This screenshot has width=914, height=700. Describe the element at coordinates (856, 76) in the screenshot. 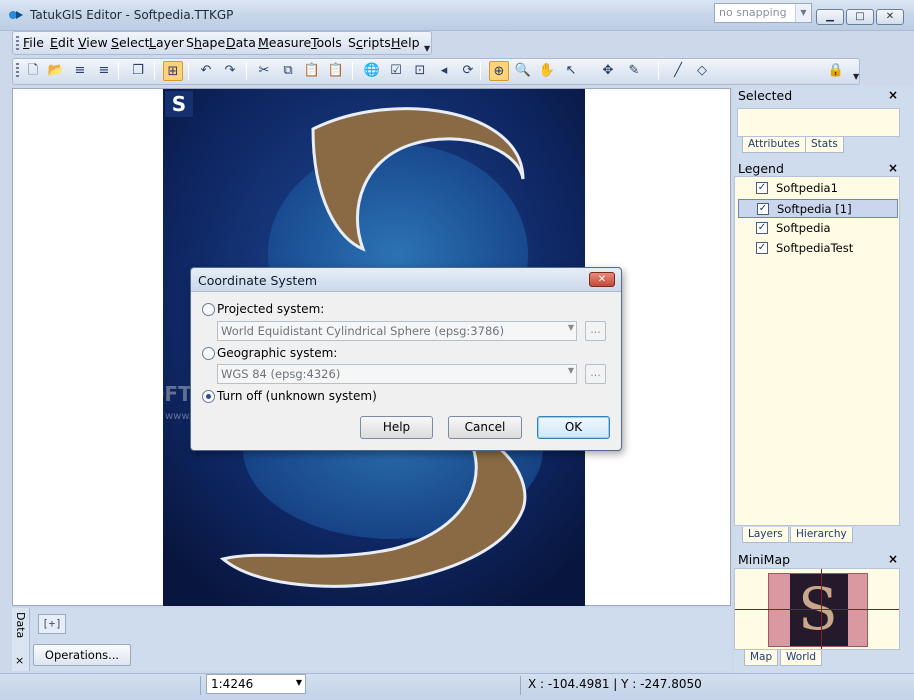

I see `toolbar-overflow-icon: ▼` at that location.